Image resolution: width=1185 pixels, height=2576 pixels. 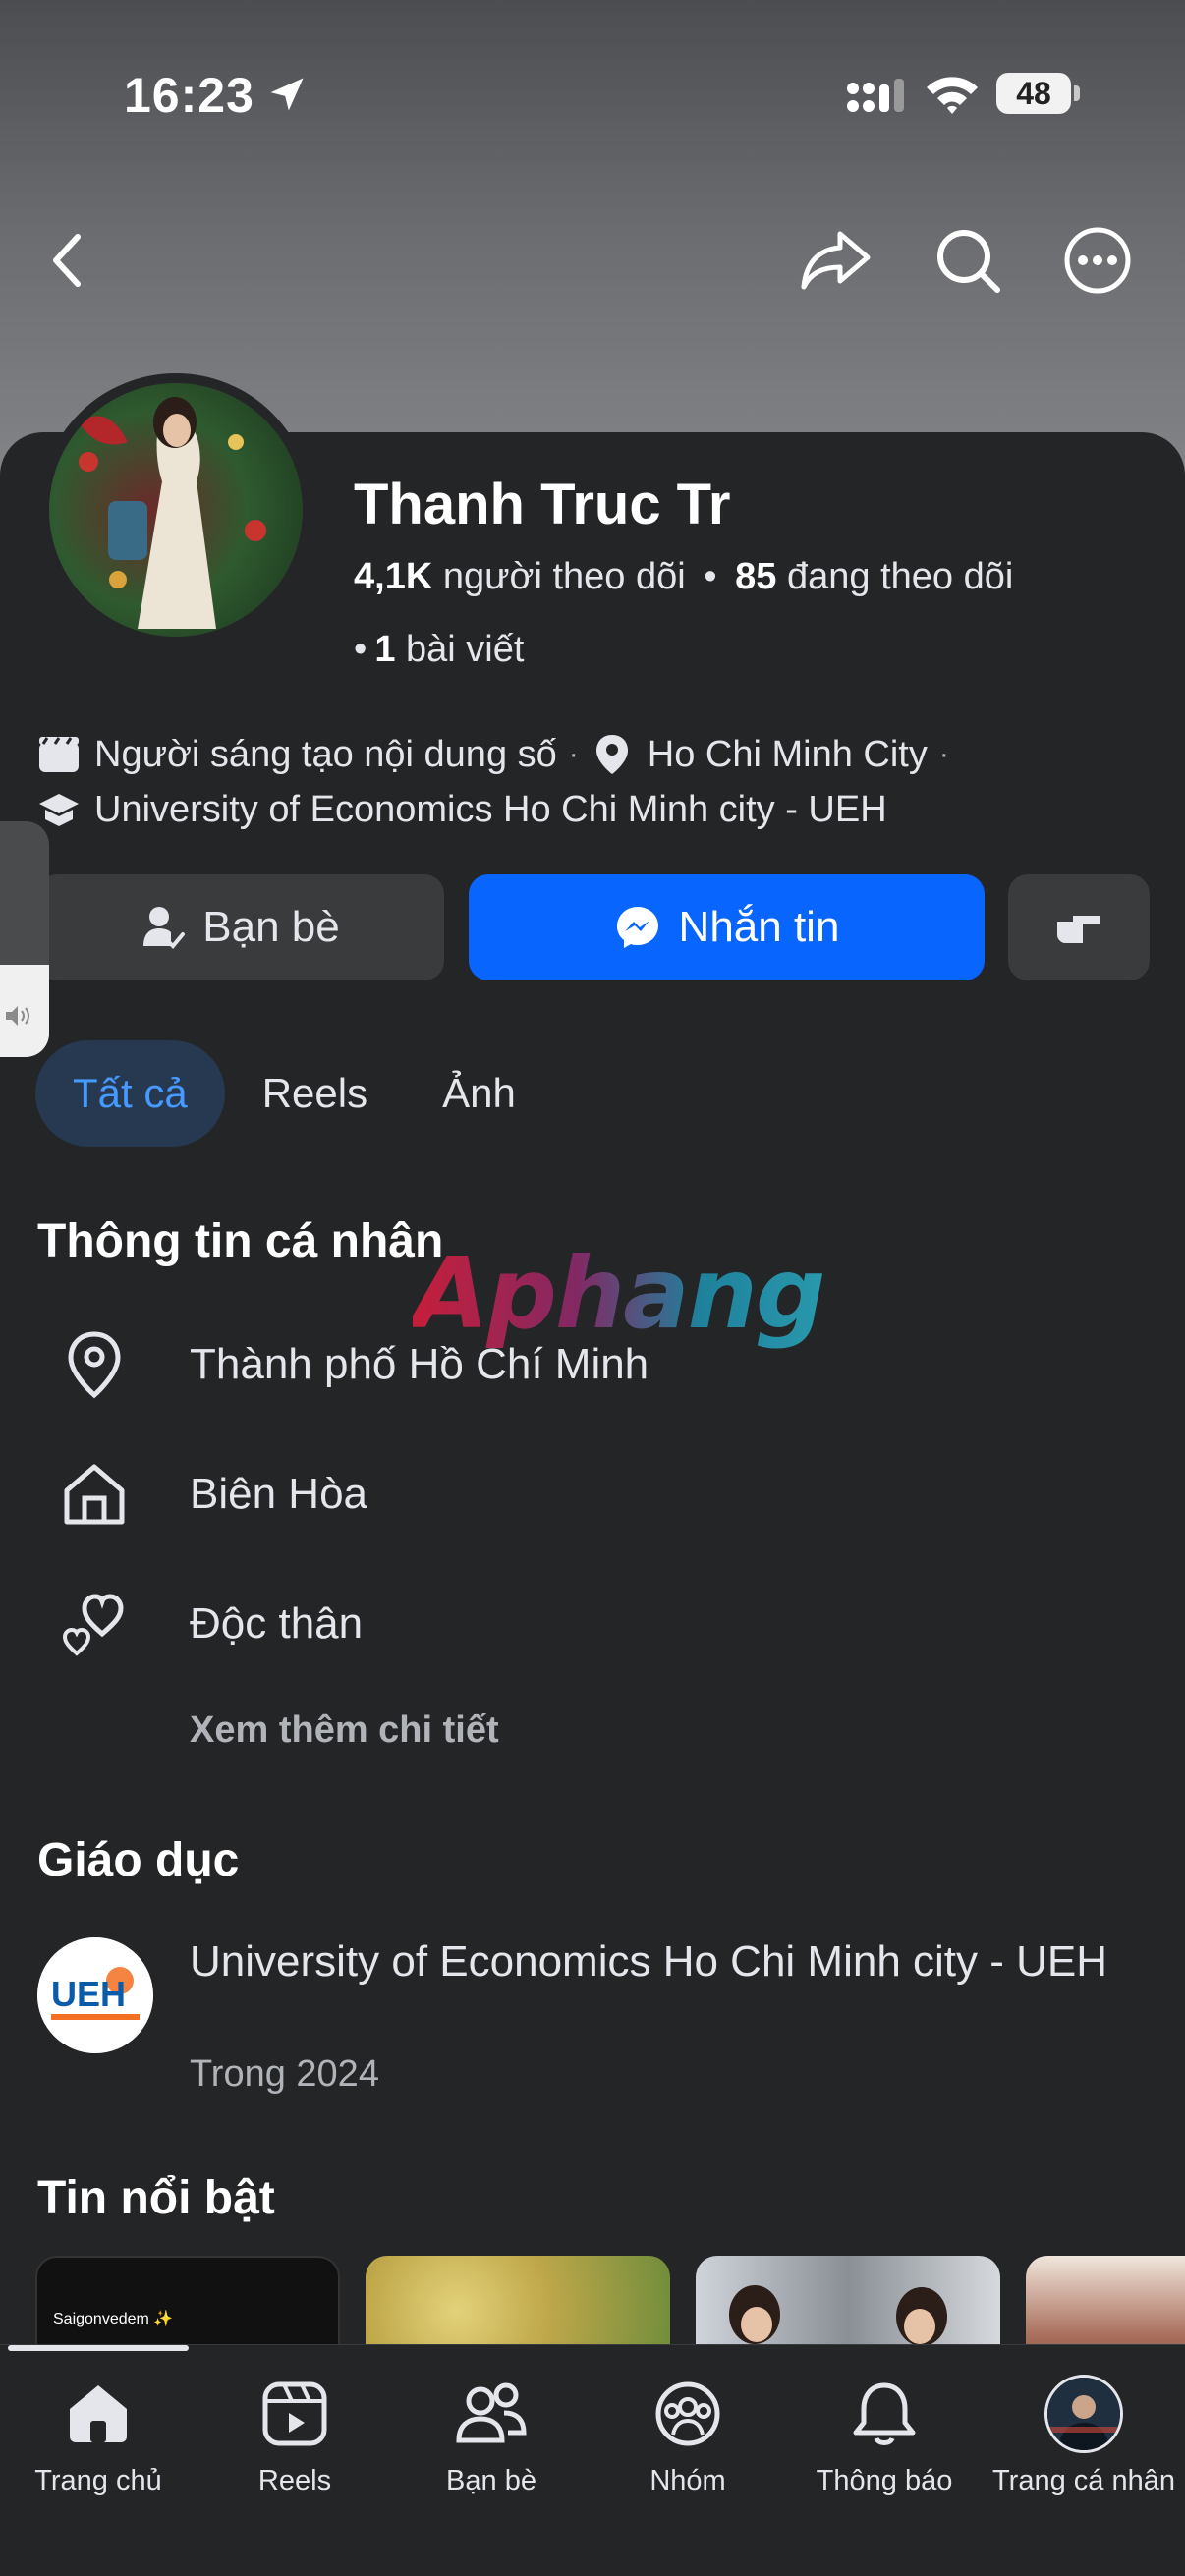 I want to click on battery-icon: 48, so click(x=1038, y=94).